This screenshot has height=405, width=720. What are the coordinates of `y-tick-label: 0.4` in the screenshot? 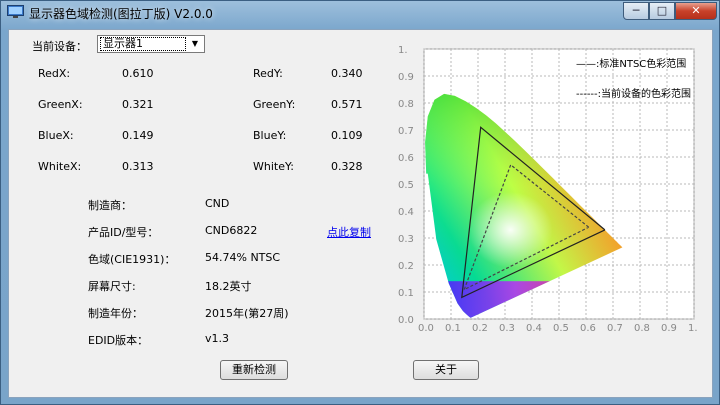 It's located at (406, 212).